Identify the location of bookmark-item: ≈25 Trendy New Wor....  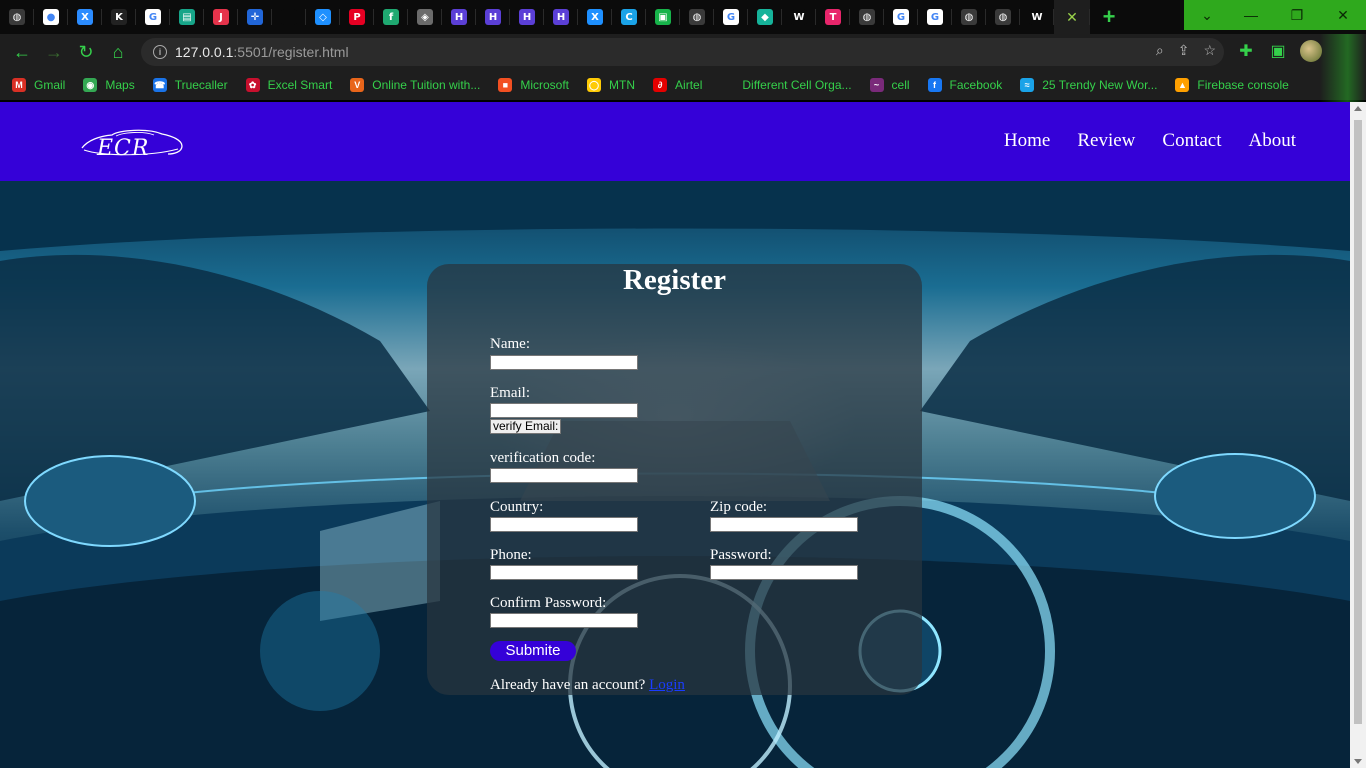
(1088, 85).